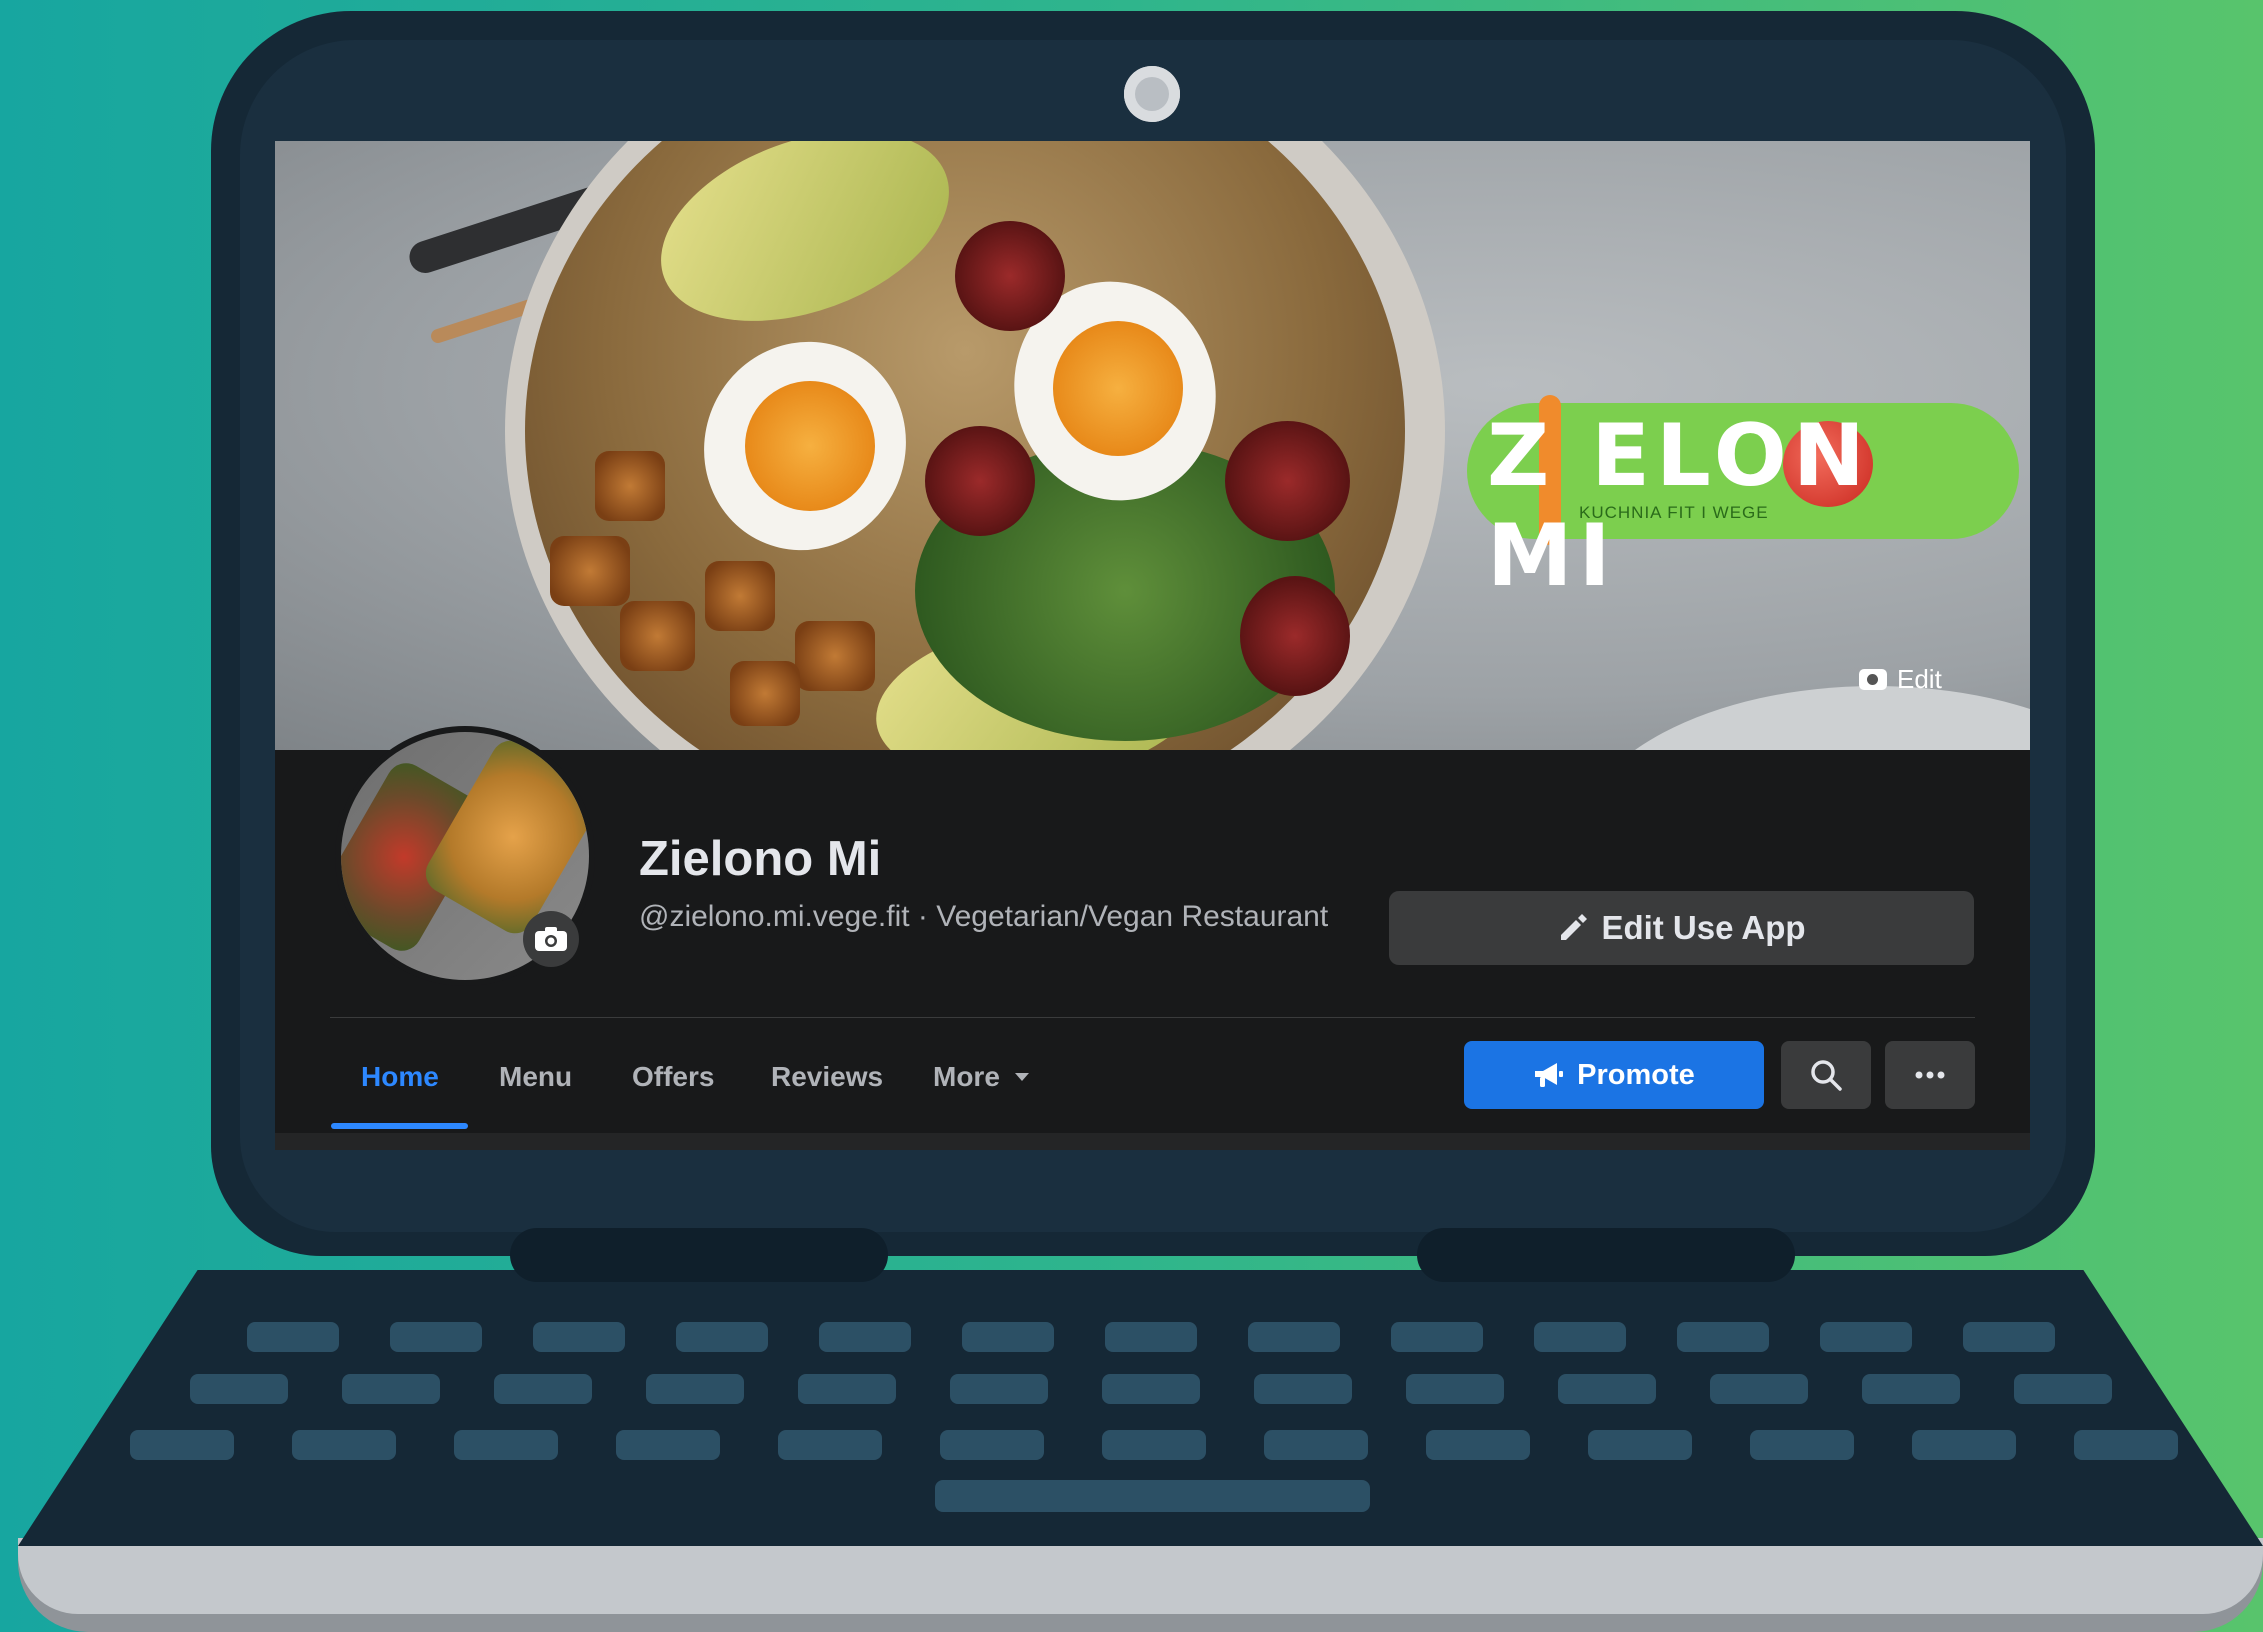  Describe the element at coordinates (827, 1077) in the screenshot. I see `tab-reviews: Reviews` at that location.